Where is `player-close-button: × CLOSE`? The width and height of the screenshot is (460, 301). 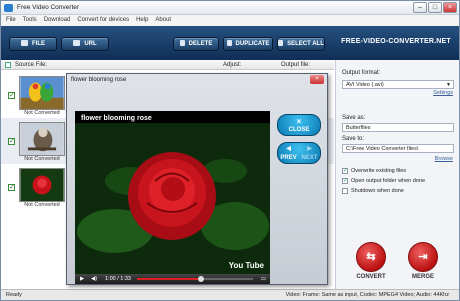
player-close-button: × CLOSE is located at coordinates (299, 125).